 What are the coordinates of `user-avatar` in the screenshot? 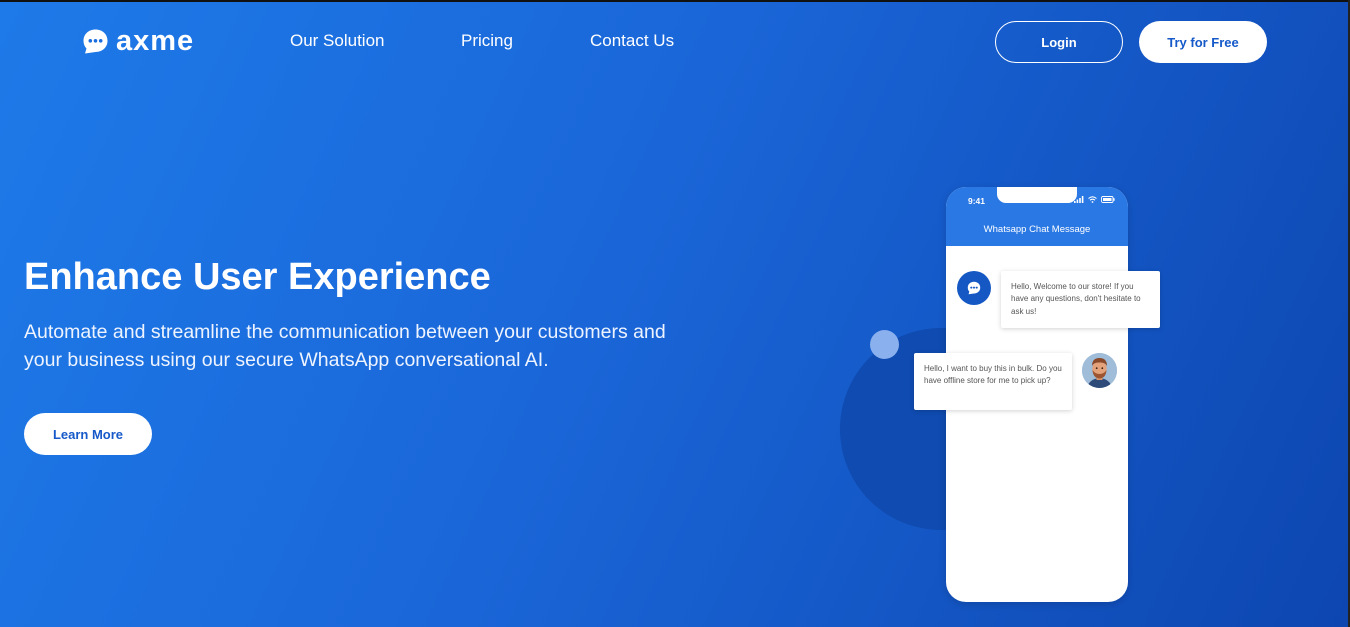 It's located at (1099, 370).